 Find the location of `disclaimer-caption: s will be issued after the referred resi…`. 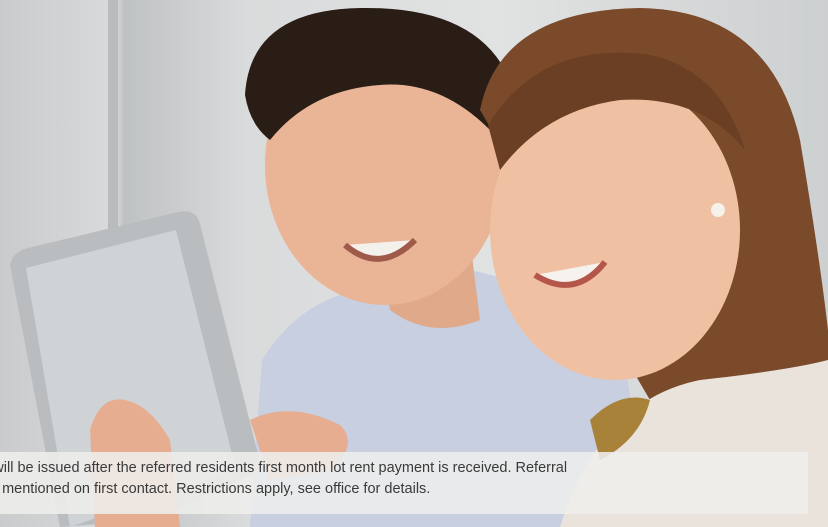

disclaimer-caption: s will be issued after the referred resi… is located at coordinates (404, 483).